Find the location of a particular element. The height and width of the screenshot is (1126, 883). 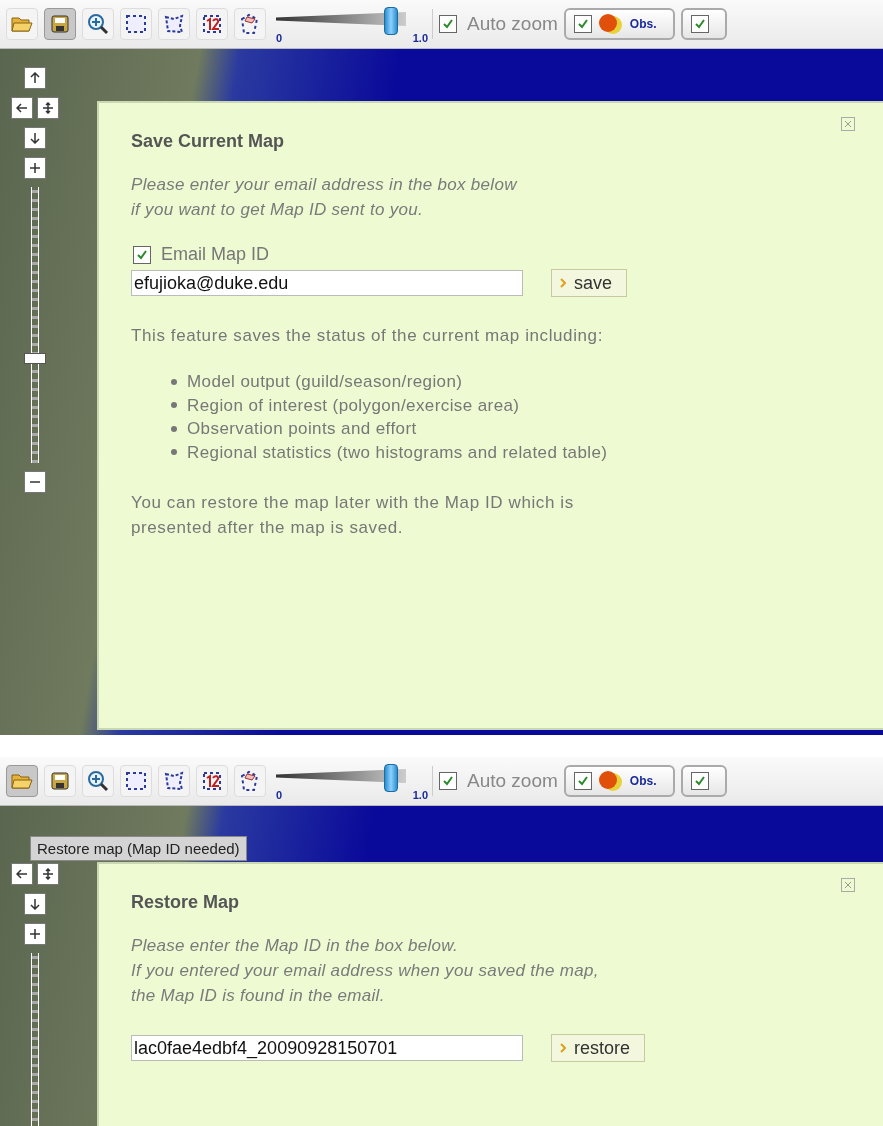

dialog-instructions: Please enter the Map ID in the box below. If you entered your email address when you saved the map, the Map ID is found in the email. is located at coordinates (365, 971).